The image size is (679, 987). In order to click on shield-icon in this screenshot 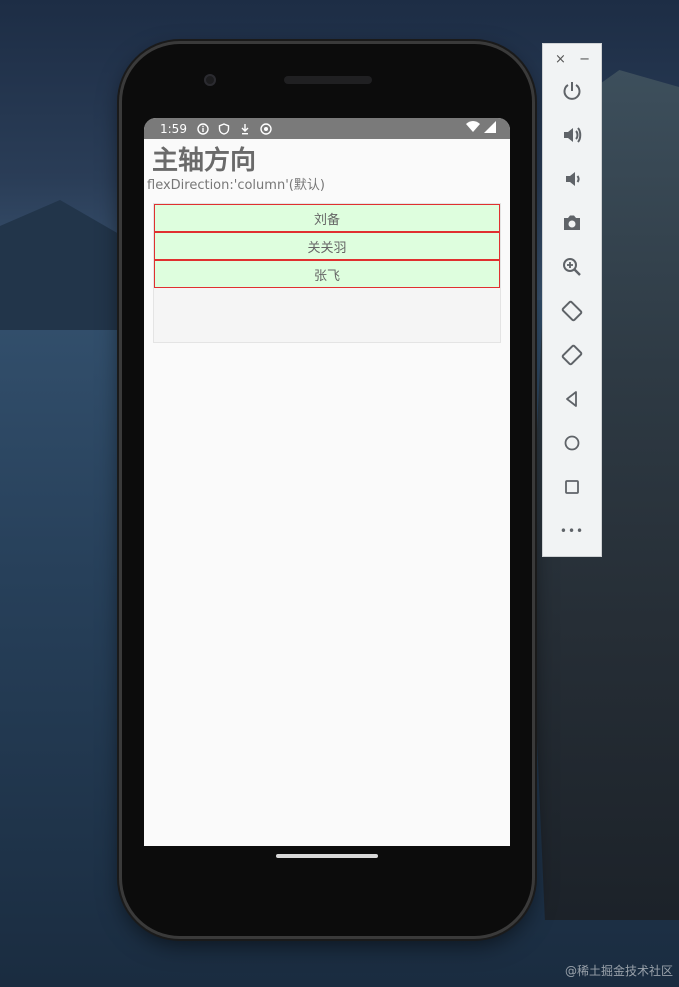, I will do `click(224, 128)`.